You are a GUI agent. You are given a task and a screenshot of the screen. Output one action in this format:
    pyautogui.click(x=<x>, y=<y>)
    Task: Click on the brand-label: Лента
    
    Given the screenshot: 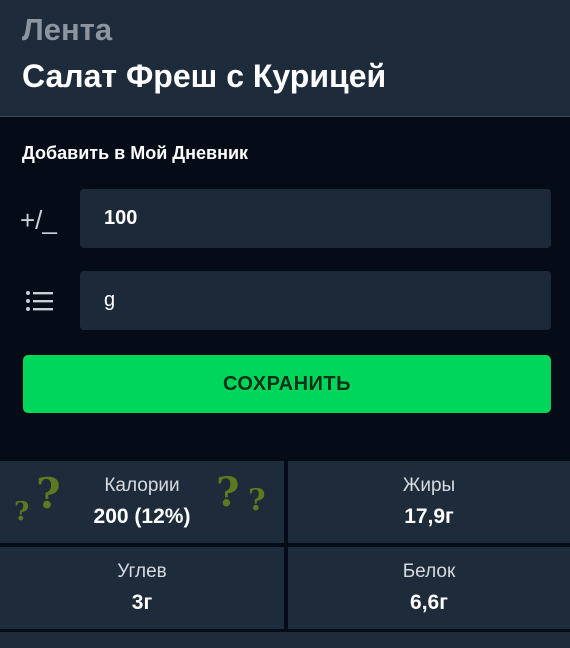 What is the action you would take?
    pyautogui.click(x=67, y=30)
    